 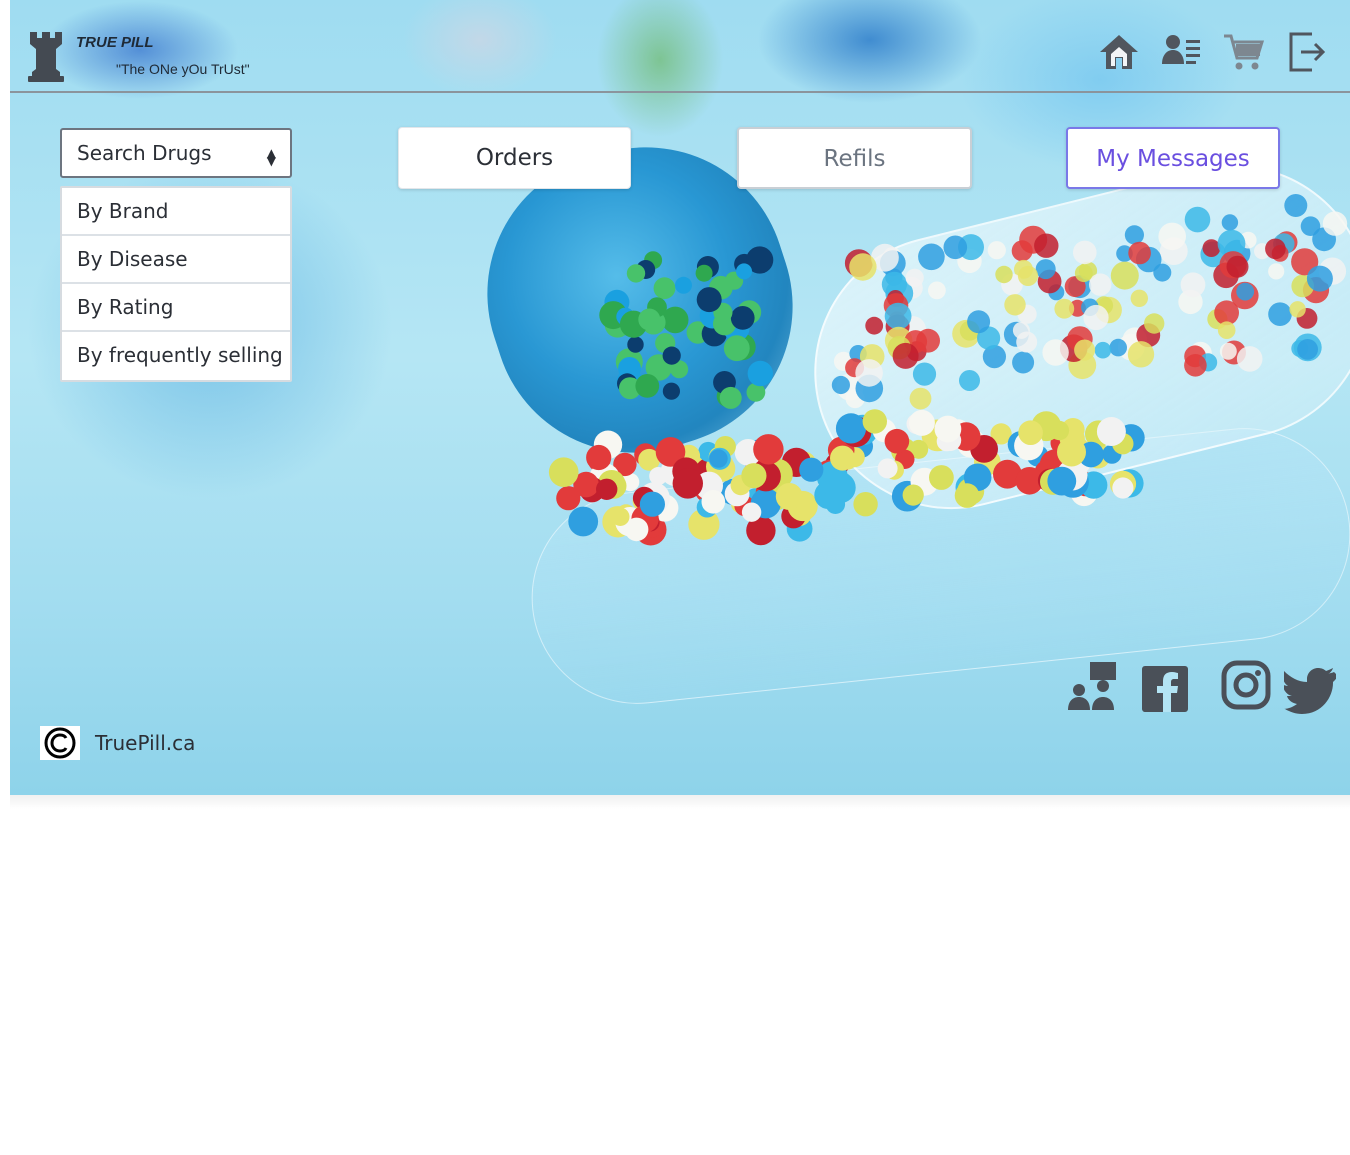 What do you see at coordinates (176, 308) in the screenshot?
I see `menu-item-by-rating: By Rating` at bounding box center [176, 308].